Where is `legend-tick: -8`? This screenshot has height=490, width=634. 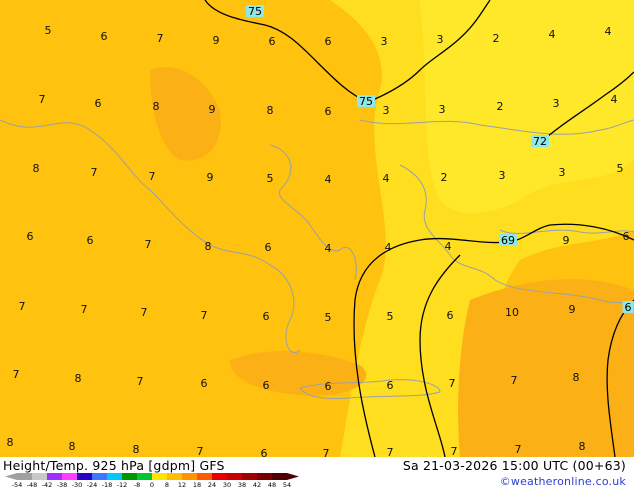
legend-tick: -8 is located at coordinates (137, 484).